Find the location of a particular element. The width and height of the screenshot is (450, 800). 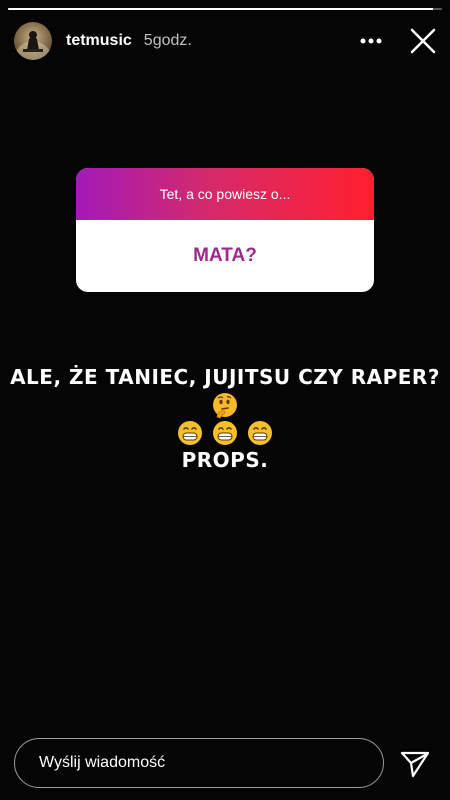

more-options-button is located at coordinates (371, 41).